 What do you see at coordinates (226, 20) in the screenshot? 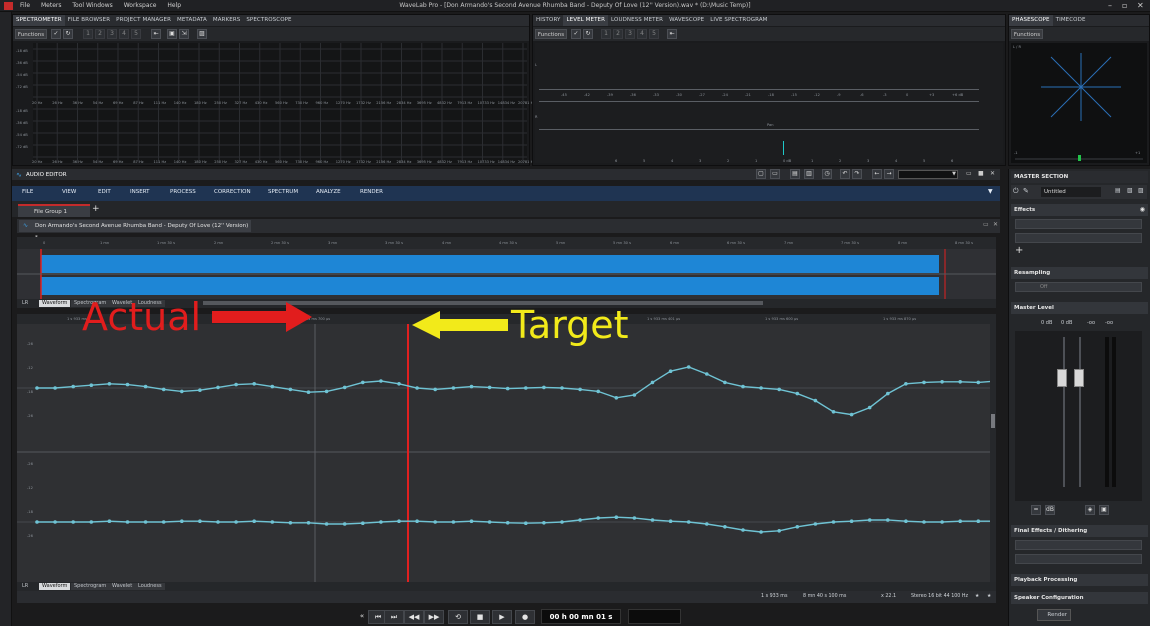
I see `tab-markers: MARKERS` at bounding box center [226, 20].